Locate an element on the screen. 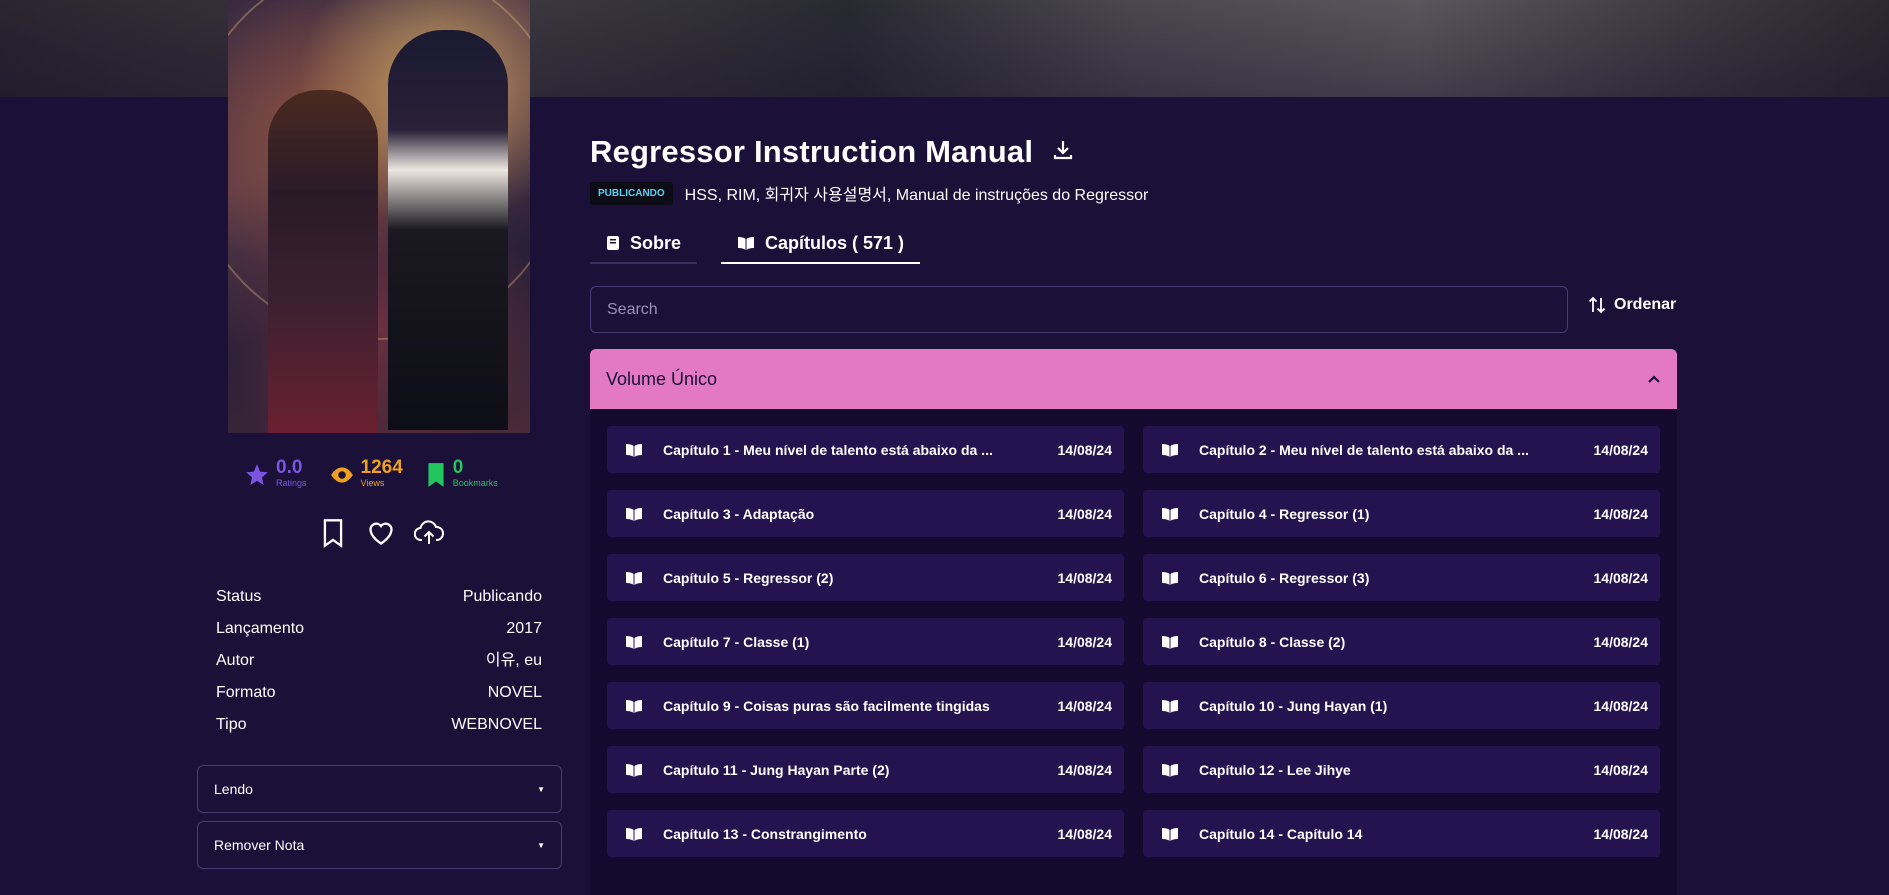  page-title: Regressor Instruction Manual is located at coordinates (812, 151).